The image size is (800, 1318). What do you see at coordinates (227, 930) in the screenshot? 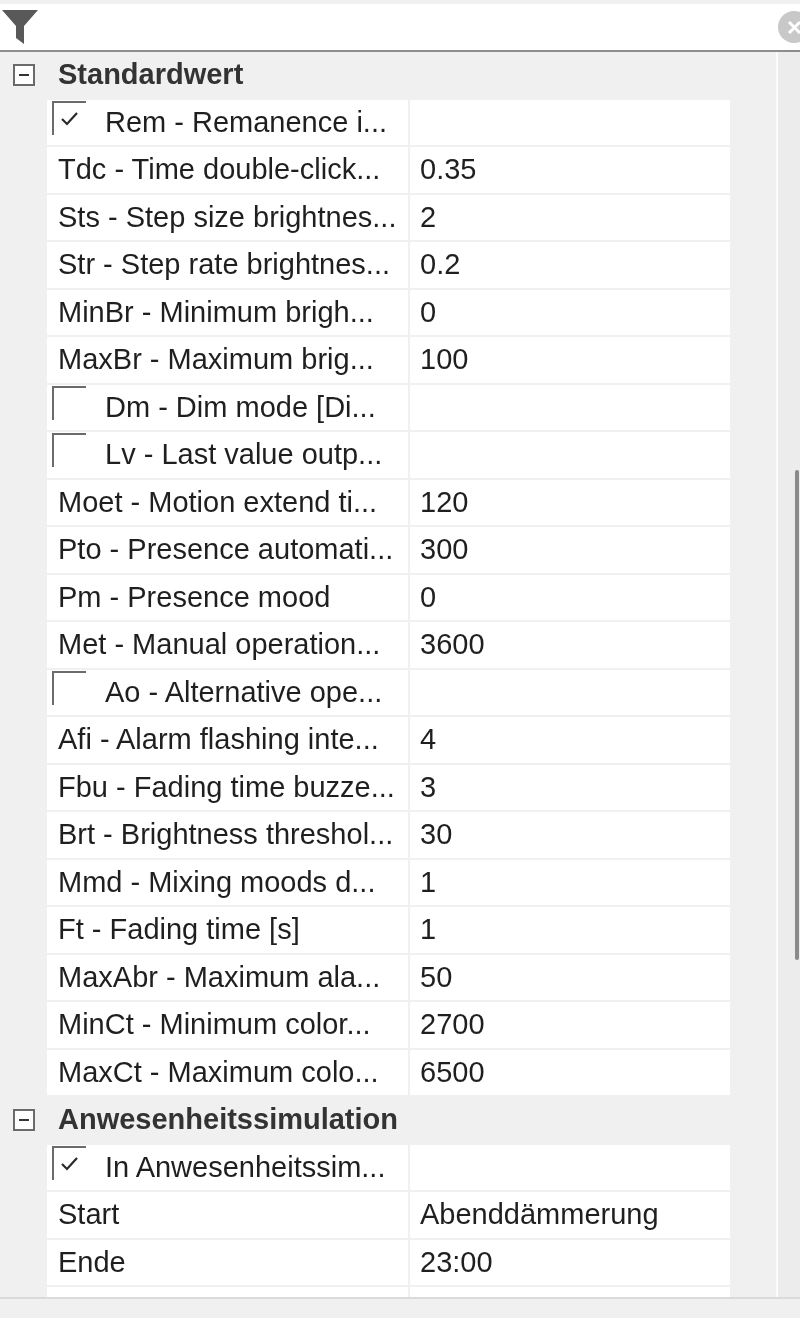
I see `property-name: Ft - Fading time [s]` at bounding box center [227, 930].